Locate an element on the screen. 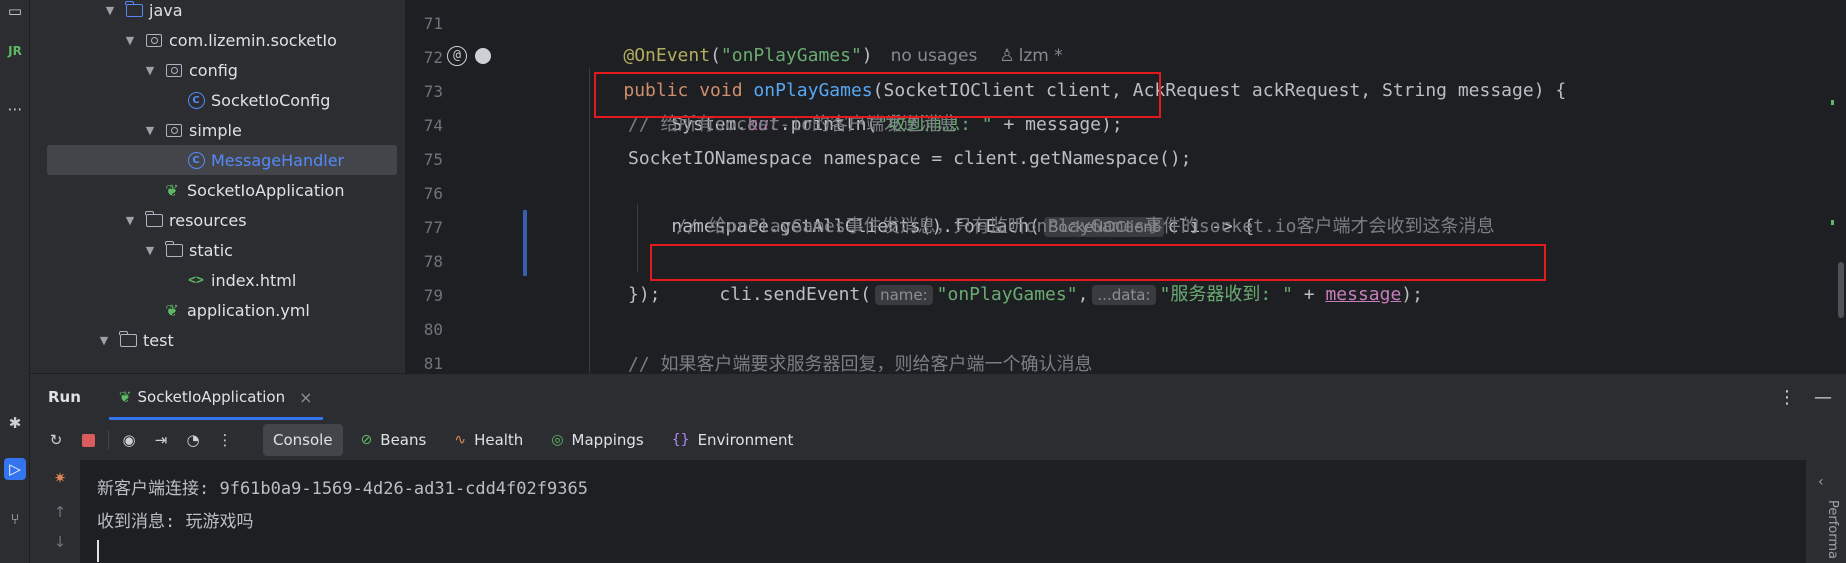  tree-item-test: ▼ test is located at coordinates (217, 340).